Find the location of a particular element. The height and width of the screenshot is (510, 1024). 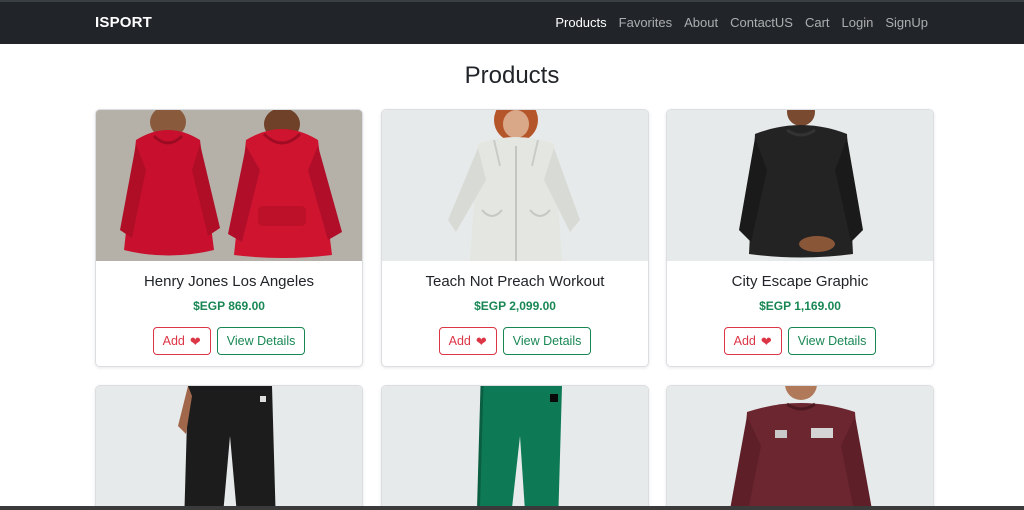

nav-link-cart: Cart is located at coordinates (817, 22).